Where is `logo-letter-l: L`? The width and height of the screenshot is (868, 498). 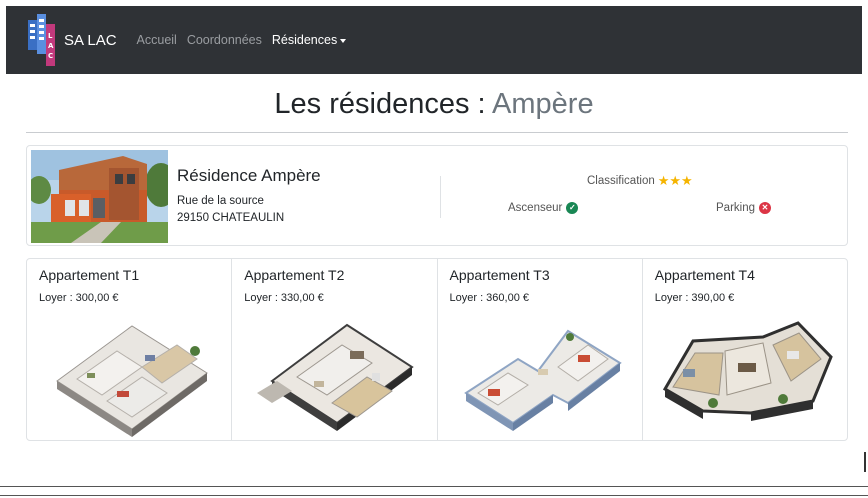 logo-letter-l: L is located at coordinates (50, 36).